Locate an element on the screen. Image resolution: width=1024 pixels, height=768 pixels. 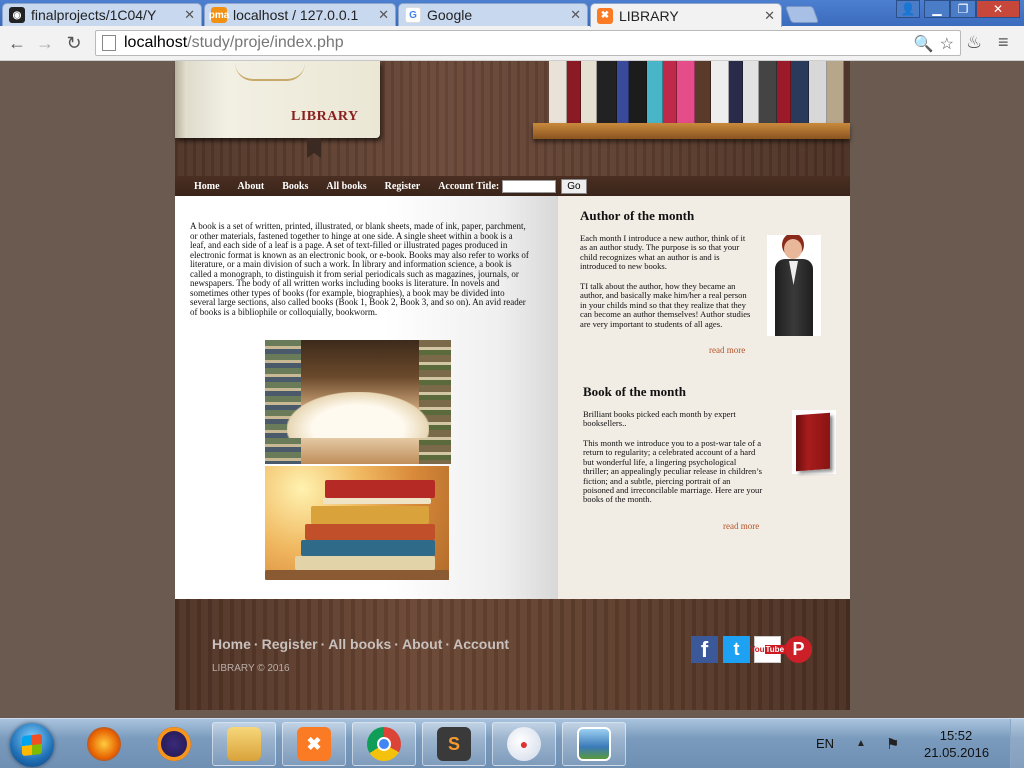
footer-link-account: Account is located at coordinates (481, 644).